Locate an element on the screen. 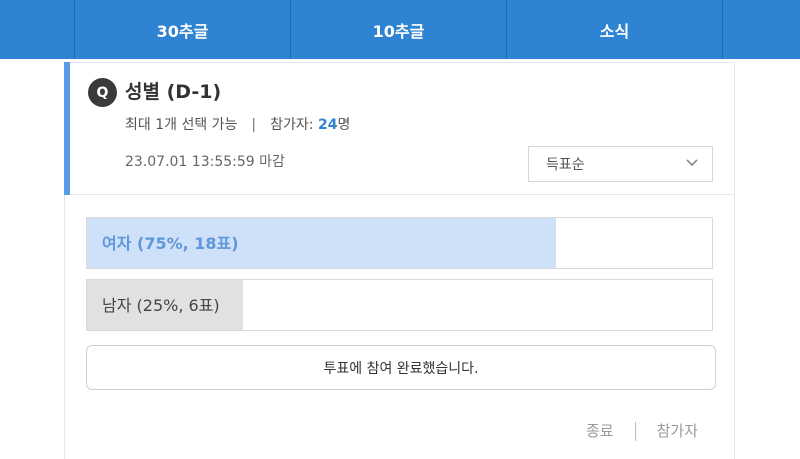 The height and width of the screenshot is (459, 800). sort-dropdown: 득표순 is located at coordinates (620, 164).